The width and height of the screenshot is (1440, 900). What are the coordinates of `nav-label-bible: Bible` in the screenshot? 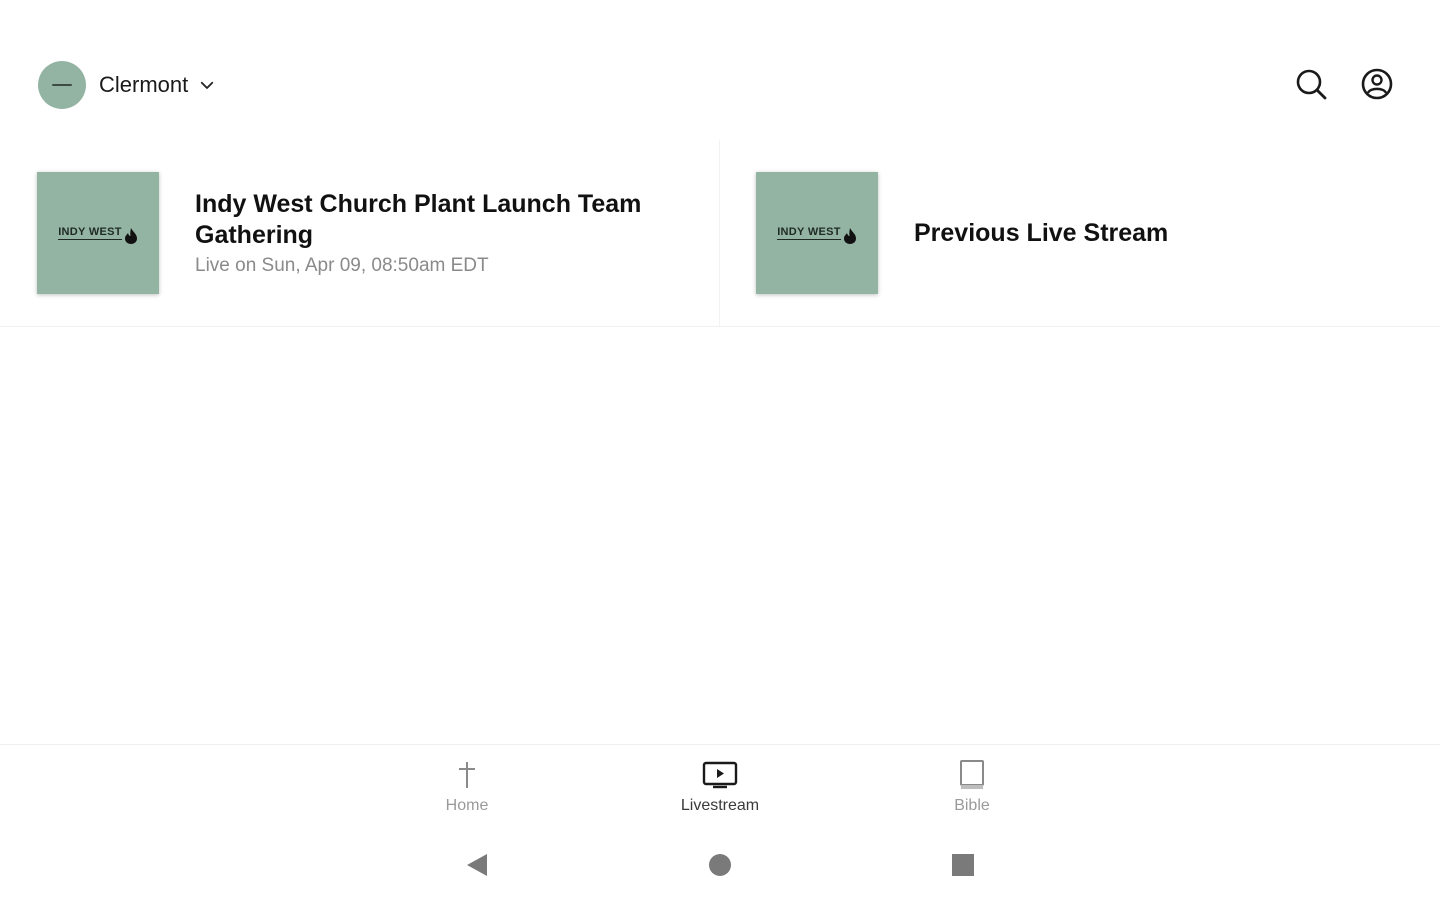 It's located at (972, 805).